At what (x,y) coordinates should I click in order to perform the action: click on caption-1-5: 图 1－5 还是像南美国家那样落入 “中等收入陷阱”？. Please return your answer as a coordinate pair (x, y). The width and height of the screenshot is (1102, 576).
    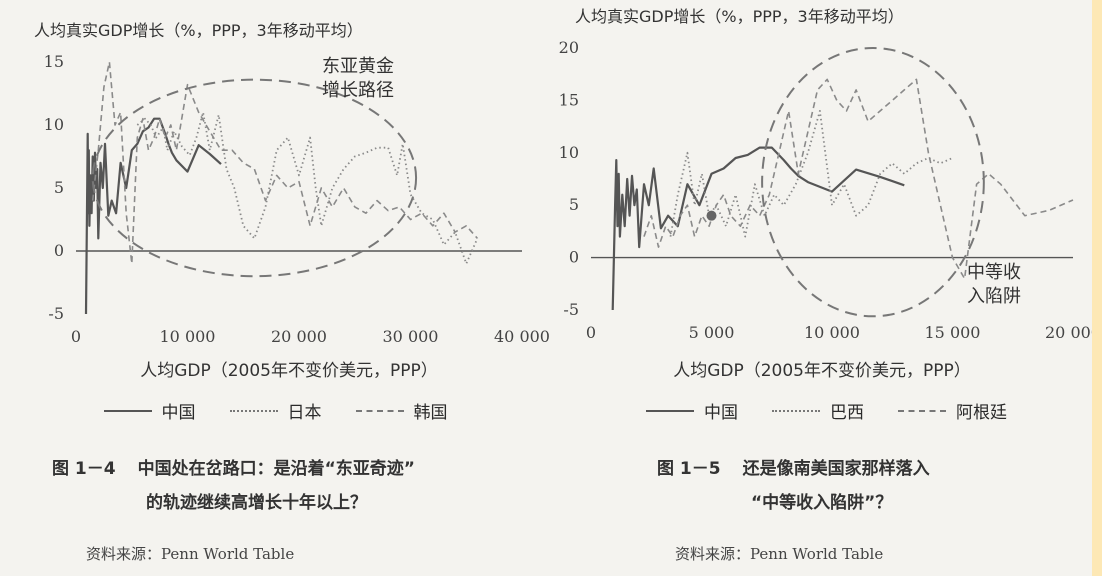
    Looking at the image, I should click on (793, 486).